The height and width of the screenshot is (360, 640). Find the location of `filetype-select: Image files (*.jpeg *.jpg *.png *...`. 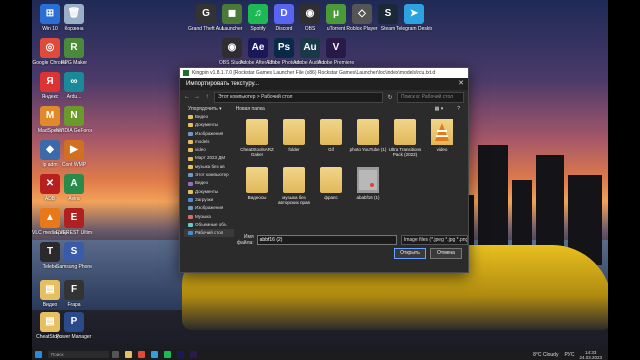

filetype-select: Image files (*.jpeg *.jpg *.png *... is located at coordinates (434, 240).